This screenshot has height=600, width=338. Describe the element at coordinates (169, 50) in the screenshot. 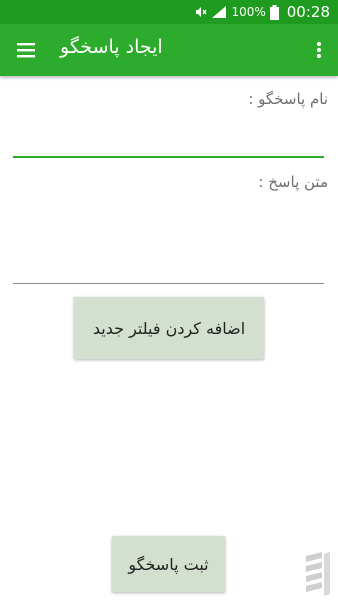

I see `app-bar: ایجاد پاسخگو` at that location.